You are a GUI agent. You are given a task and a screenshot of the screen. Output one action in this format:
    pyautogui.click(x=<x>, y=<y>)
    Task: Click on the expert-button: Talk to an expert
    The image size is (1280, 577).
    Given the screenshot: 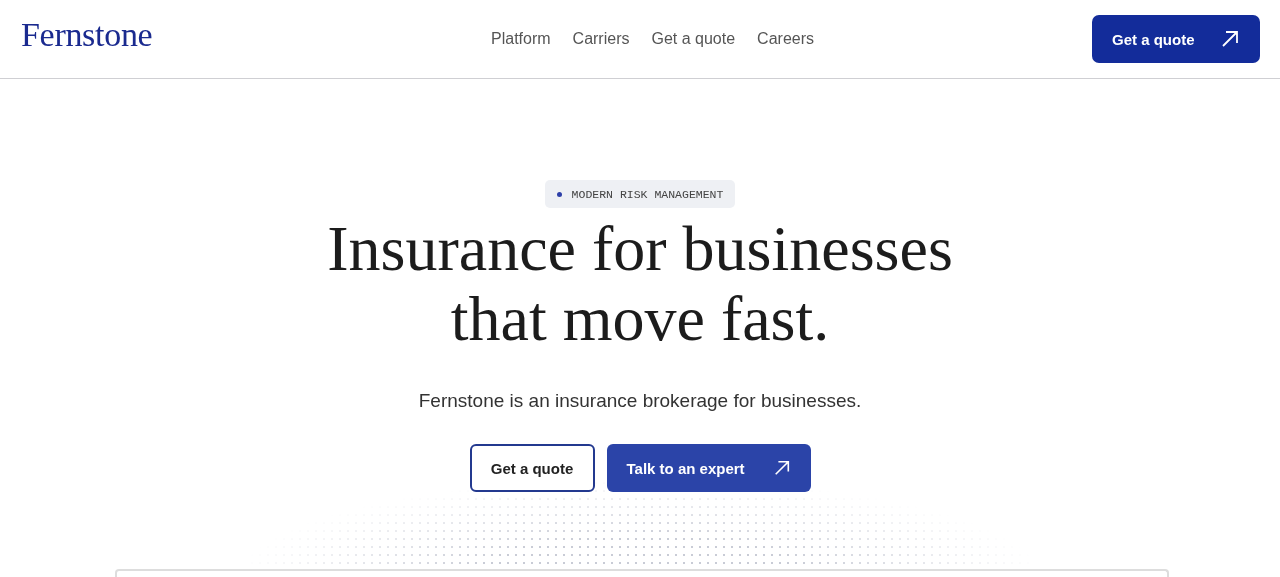 What is the action you would take?
    pyautogui.click(x=708, y=468)
    